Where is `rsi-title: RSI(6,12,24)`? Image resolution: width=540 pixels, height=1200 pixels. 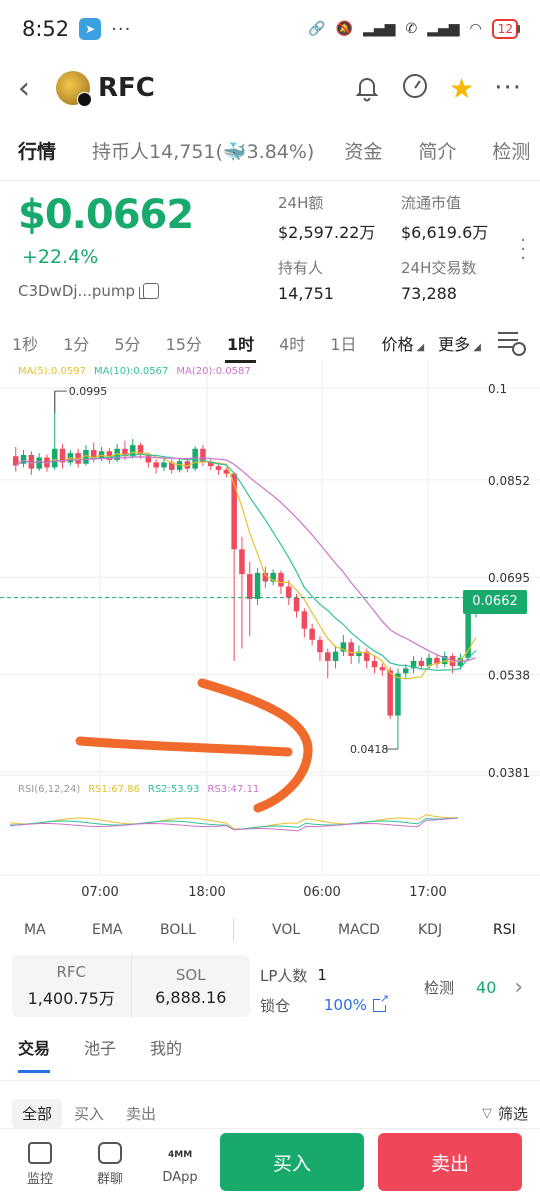 rsi-title: RSI(6,12,24) is located at coordinates (49, 789).